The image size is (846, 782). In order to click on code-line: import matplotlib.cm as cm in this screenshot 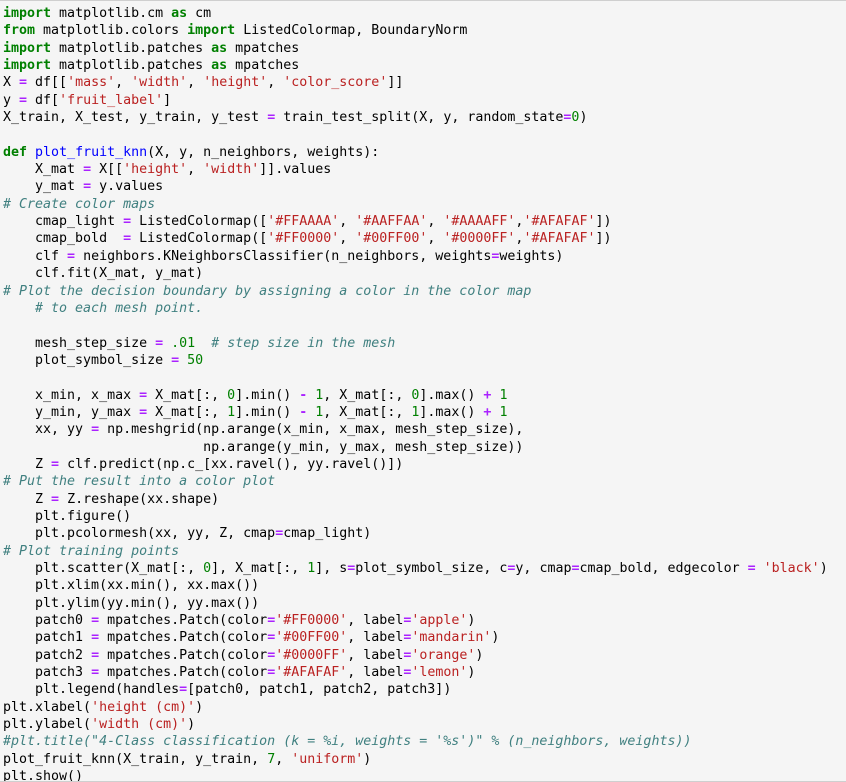, I will do `click(424, 13)`.